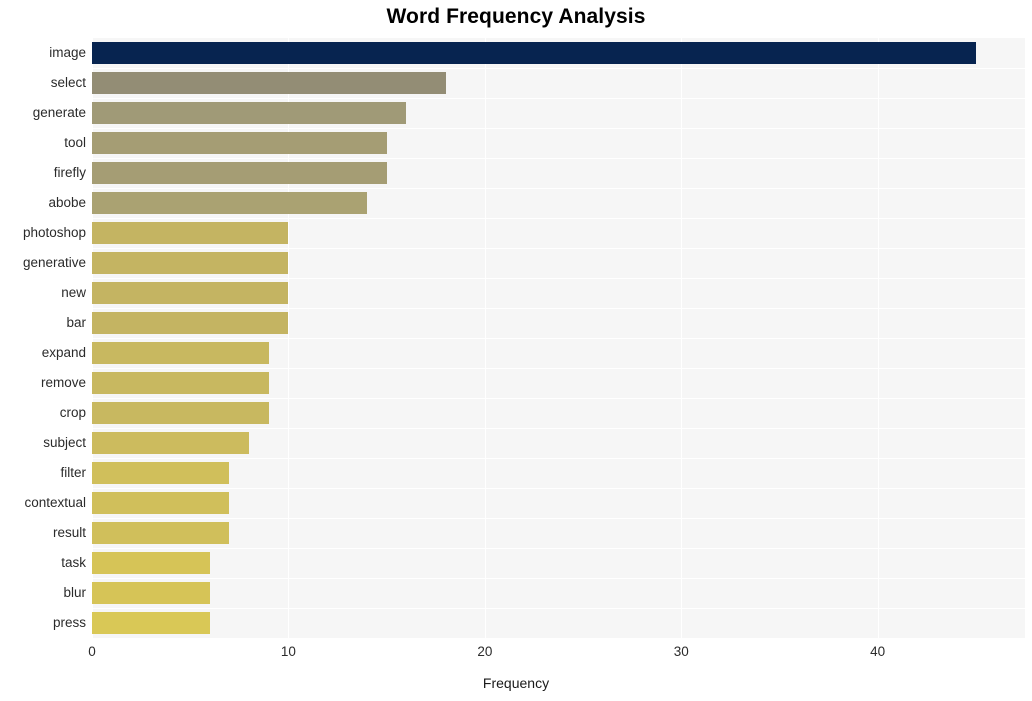 This screenshot has width=1032, height=701. I want to click on y-tick-label-press: press, so click(69, 622).